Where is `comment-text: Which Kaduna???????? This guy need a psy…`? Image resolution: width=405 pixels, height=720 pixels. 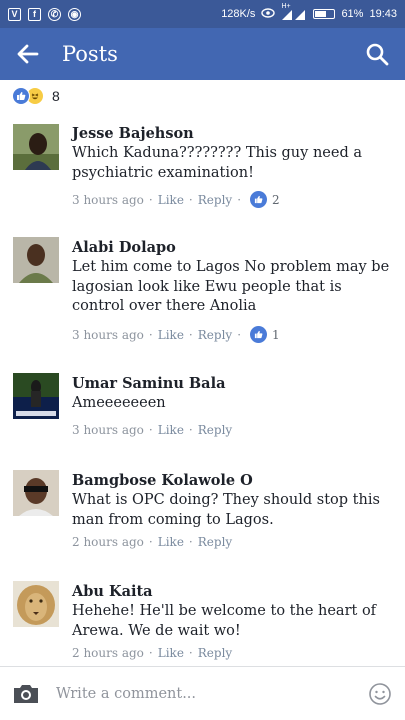 comment-text: Which Kaduna???????? This guy need a psy… is located at coordinates (217, 163).